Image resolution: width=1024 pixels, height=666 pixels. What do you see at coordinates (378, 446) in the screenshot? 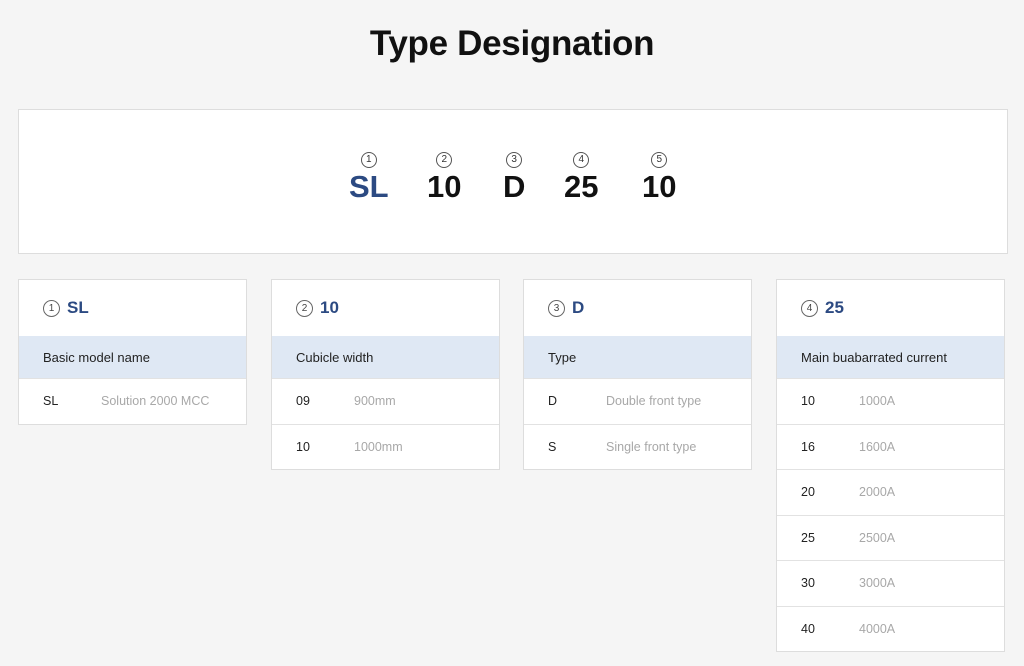
I see `row-value: 1000mm` at bounding box center [378, 446].